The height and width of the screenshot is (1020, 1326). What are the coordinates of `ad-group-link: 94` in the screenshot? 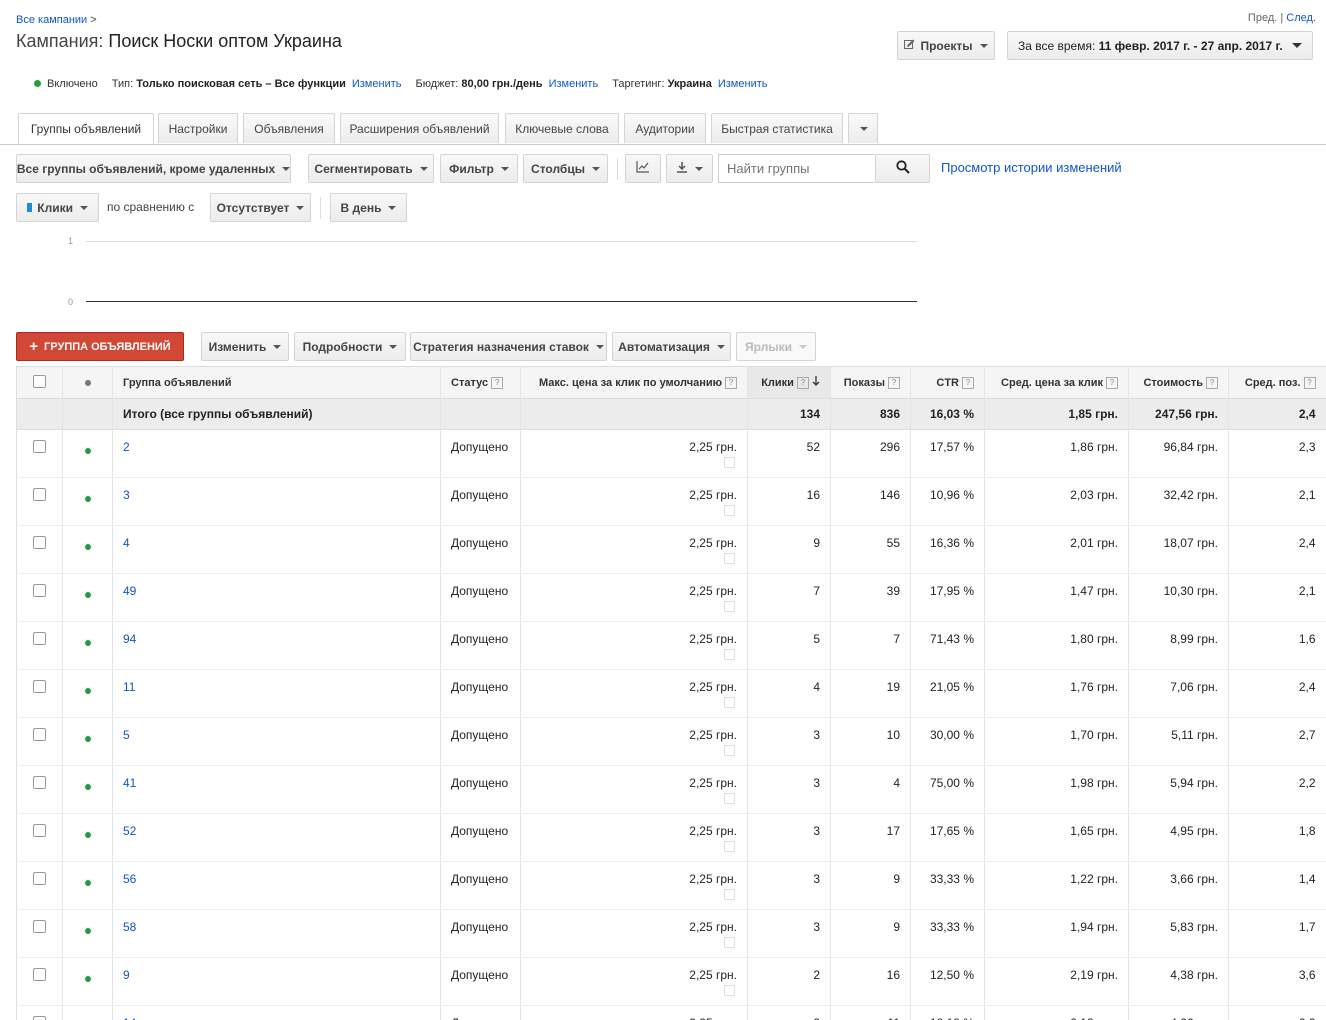 It's located at (129, 639).